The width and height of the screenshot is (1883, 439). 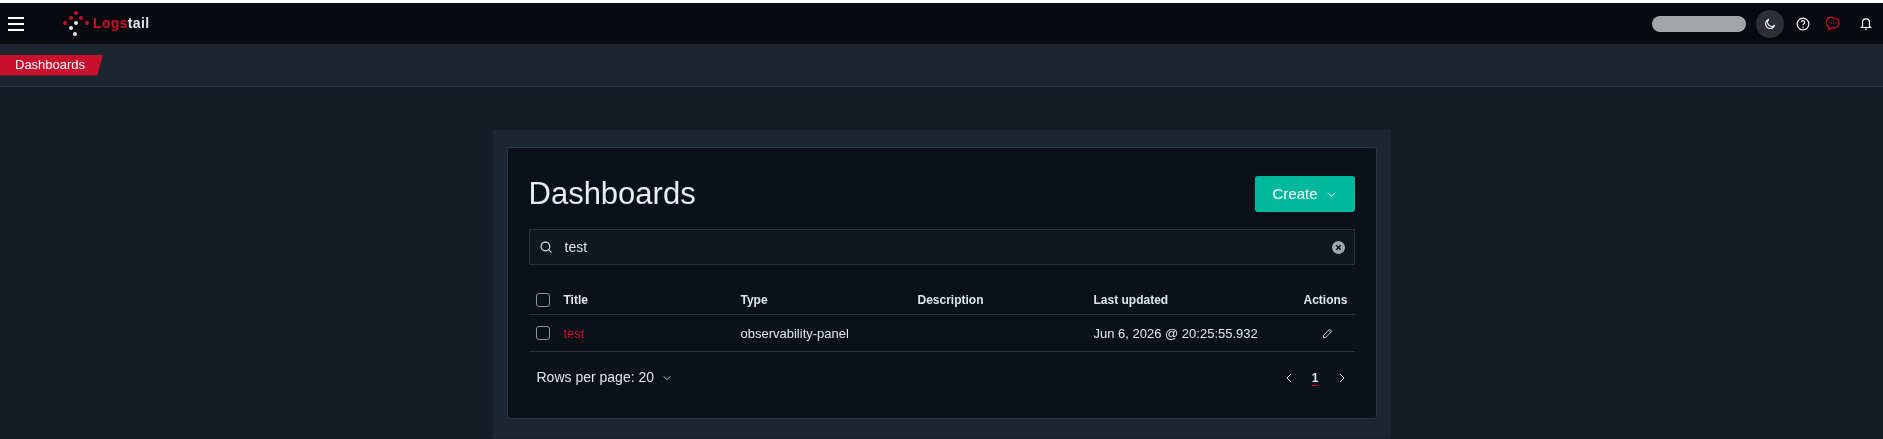 I want to click on clear-icon, so click(x=1338, y=247).